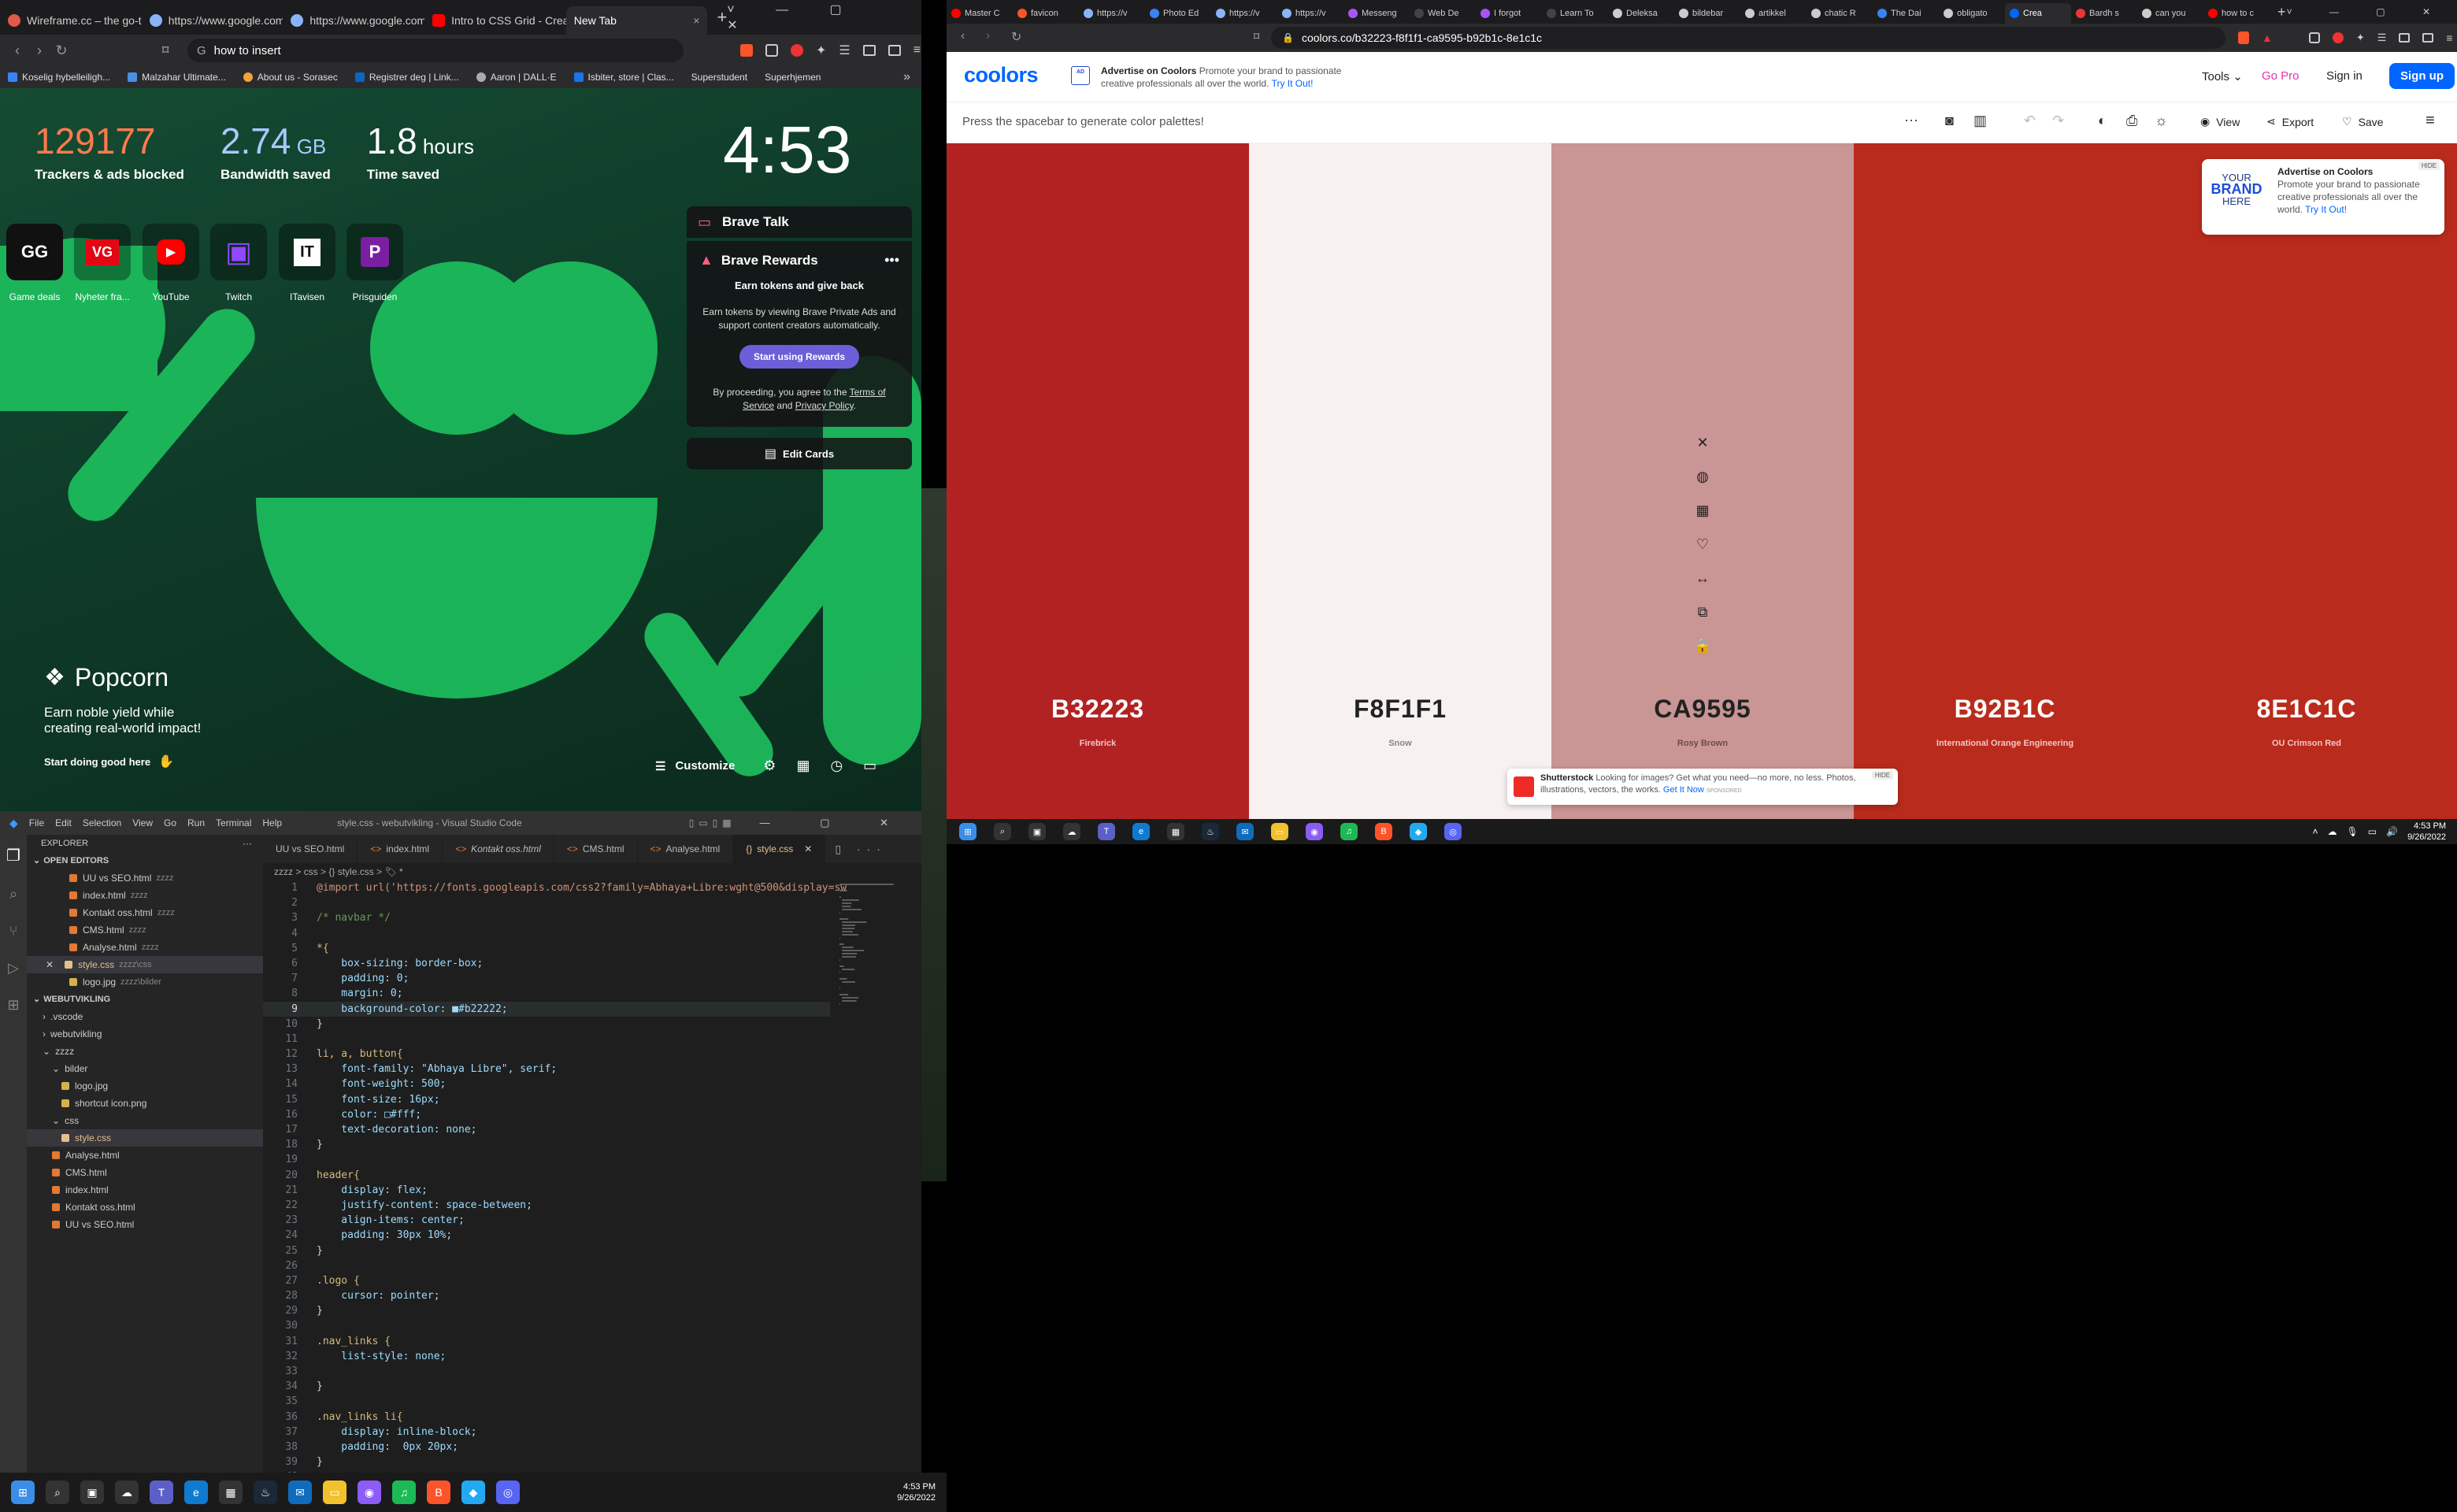 This screenshot has height=1512, width=2457. What do you see at coordinates (34, 263) in the screenshot?
I see `tile-game-deals: GG Game deals` at bounding box center [34, 263].